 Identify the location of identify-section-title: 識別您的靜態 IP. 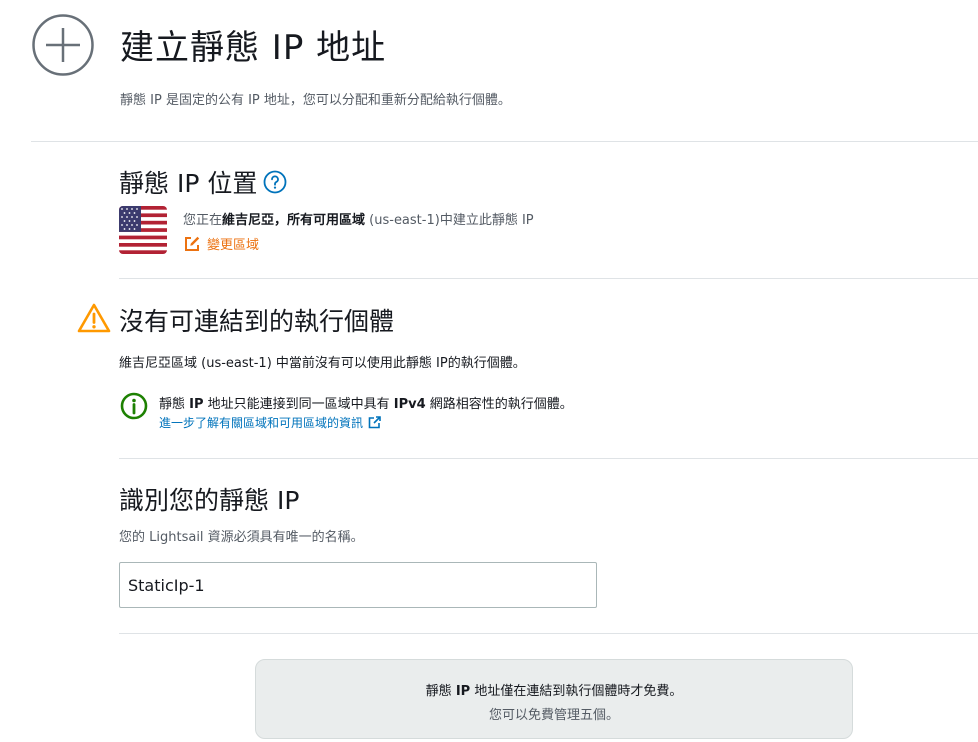
(209, 500).